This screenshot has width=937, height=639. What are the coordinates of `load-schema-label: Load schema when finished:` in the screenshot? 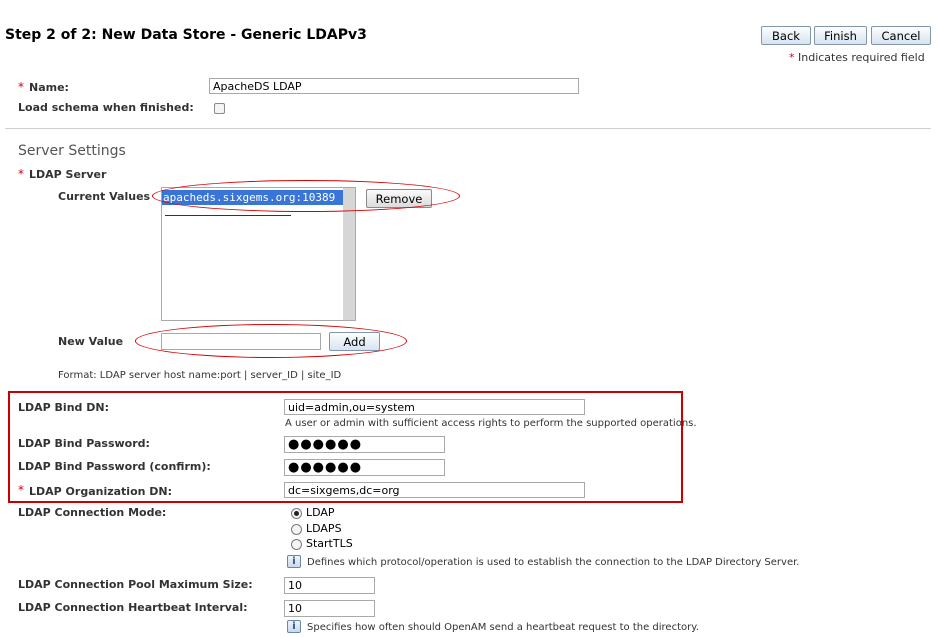 It's located at (106, 107).